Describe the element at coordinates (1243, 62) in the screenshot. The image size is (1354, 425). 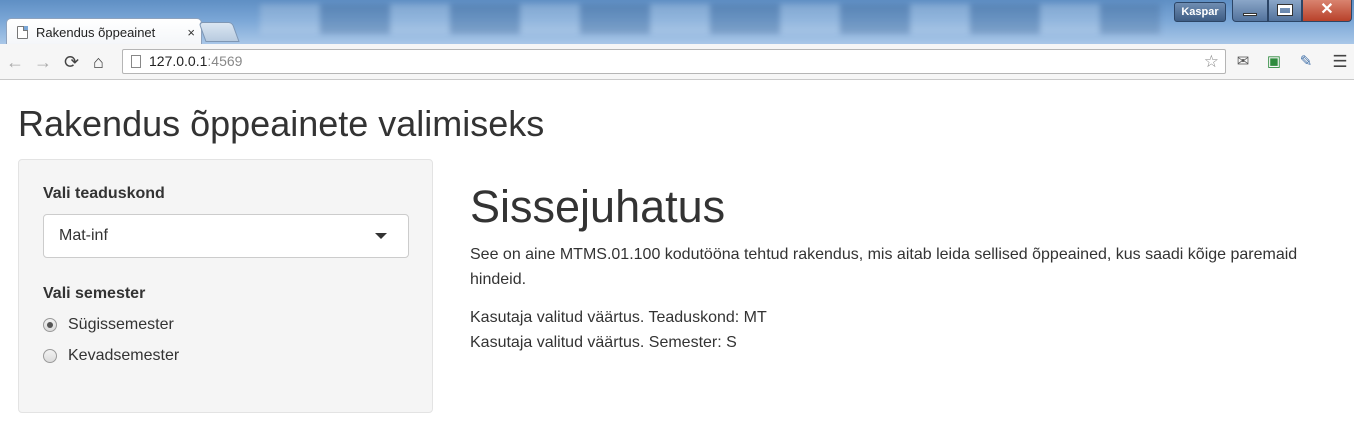
I see `mail-icon: ✉` at that location.